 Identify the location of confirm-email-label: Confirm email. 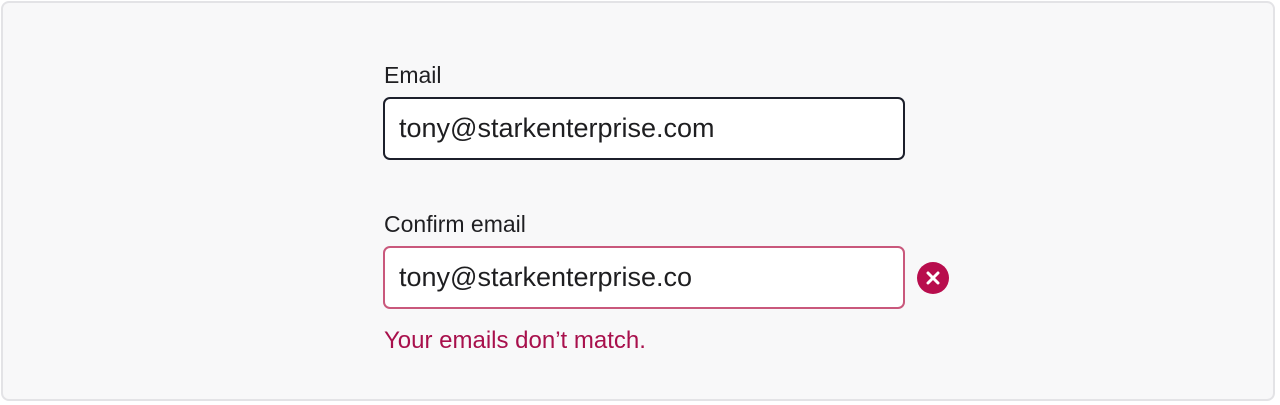
(455, 224).